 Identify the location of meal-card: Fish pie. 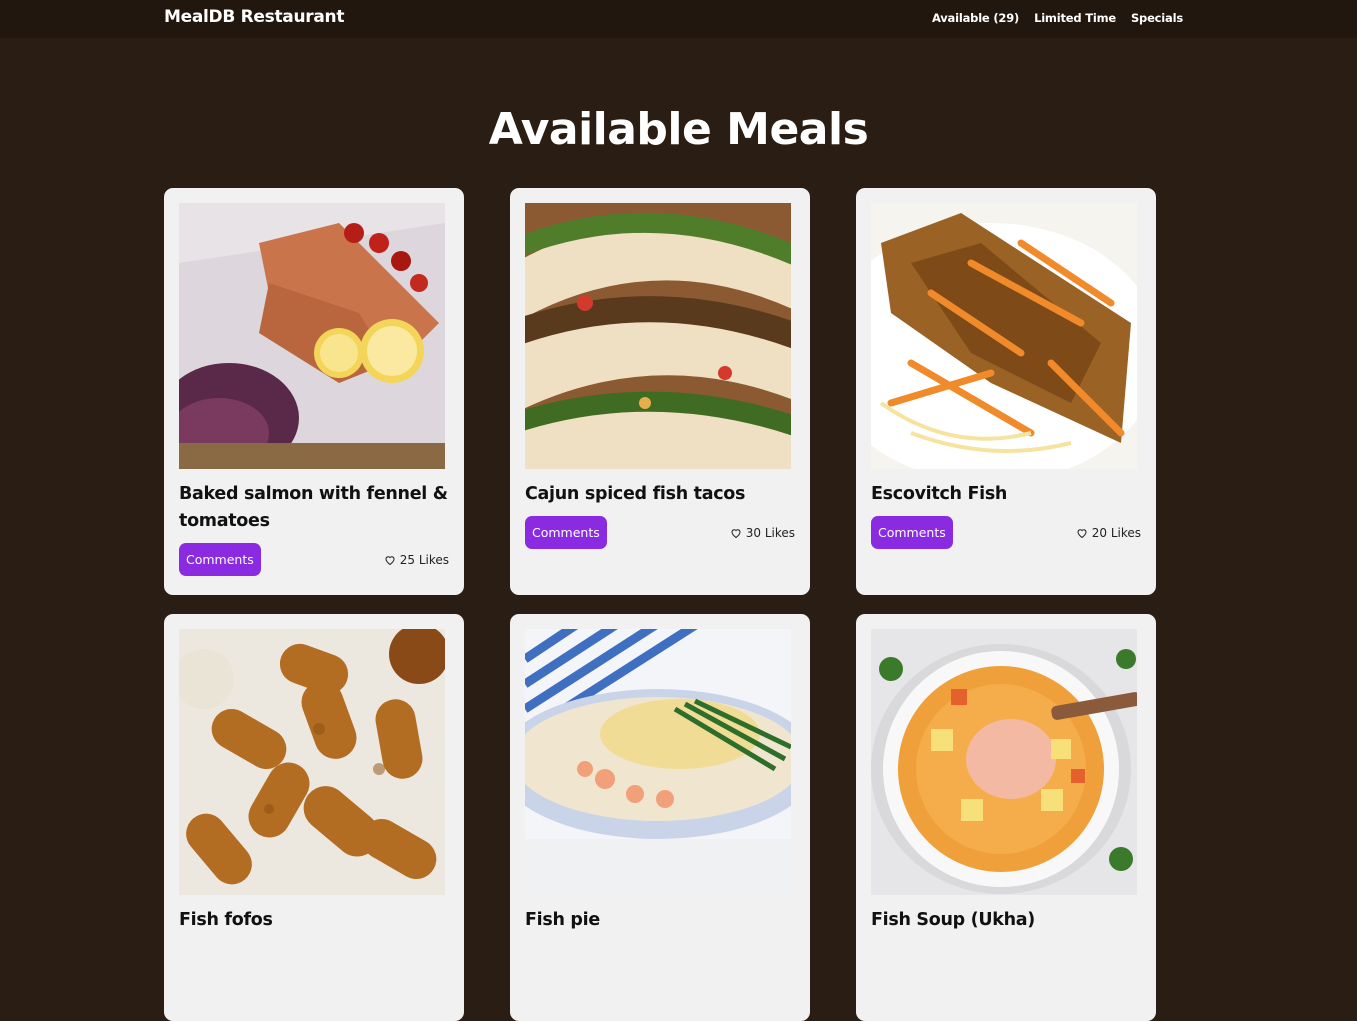
(660, 817).